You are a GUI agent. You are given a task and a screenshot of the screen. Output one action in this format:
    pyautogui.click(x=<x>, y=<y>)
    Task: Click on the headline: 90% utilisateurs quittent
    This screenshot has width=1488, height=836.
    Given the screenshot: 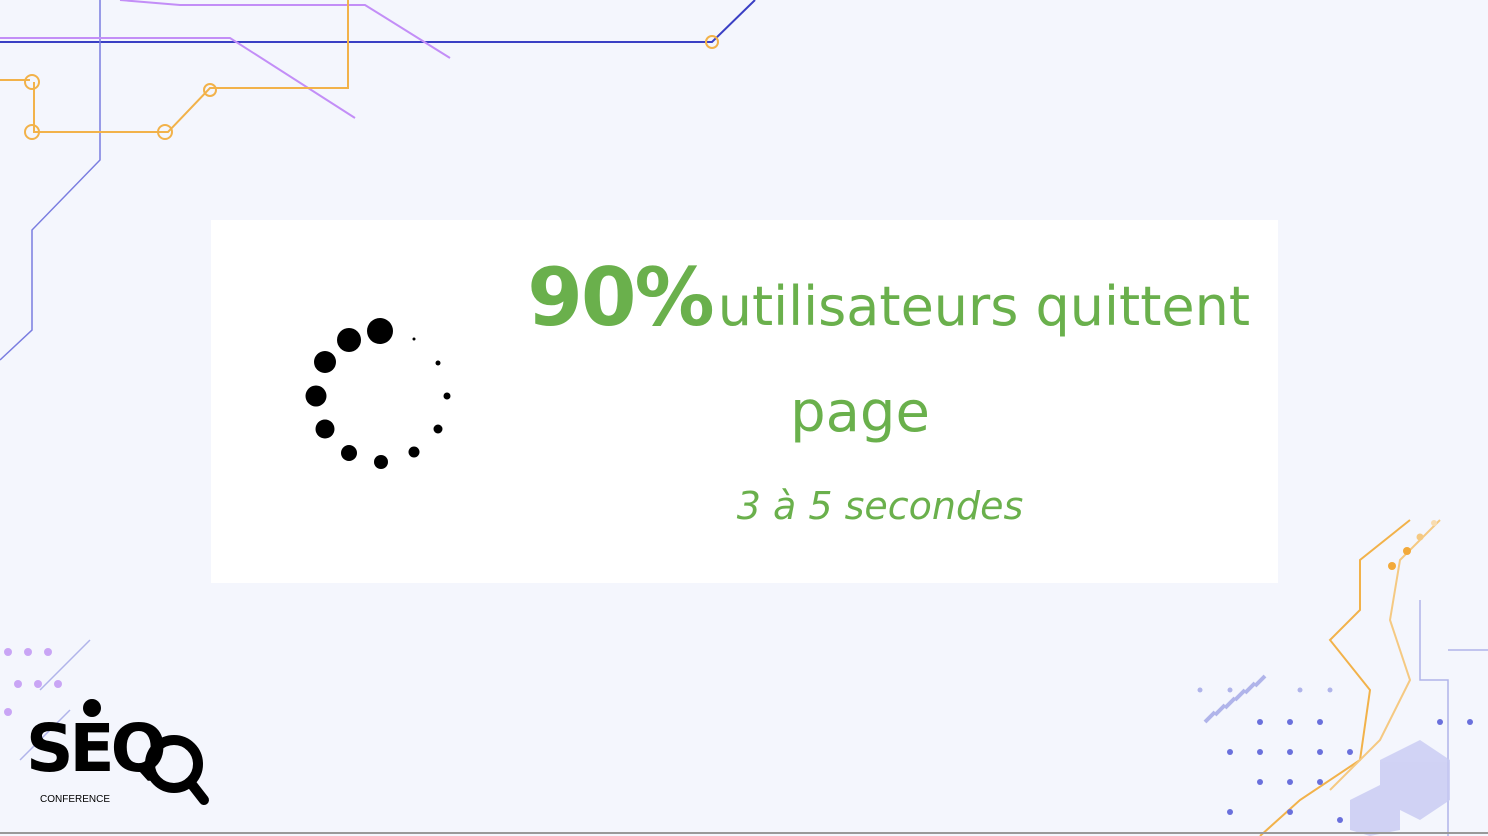 What is the action you would take?
    pyautogui.click(x=865, y=298)
    